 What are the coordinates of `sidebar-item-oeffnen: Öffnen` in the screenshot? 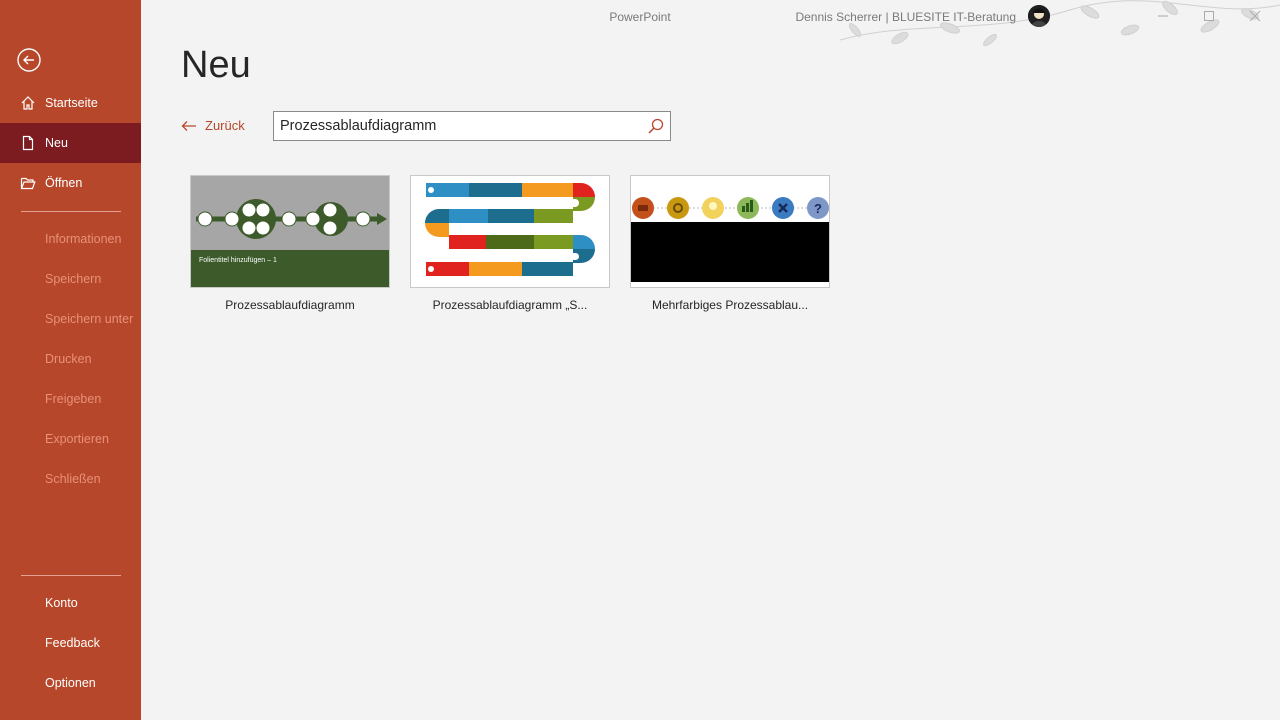 It's located at (70, 183).